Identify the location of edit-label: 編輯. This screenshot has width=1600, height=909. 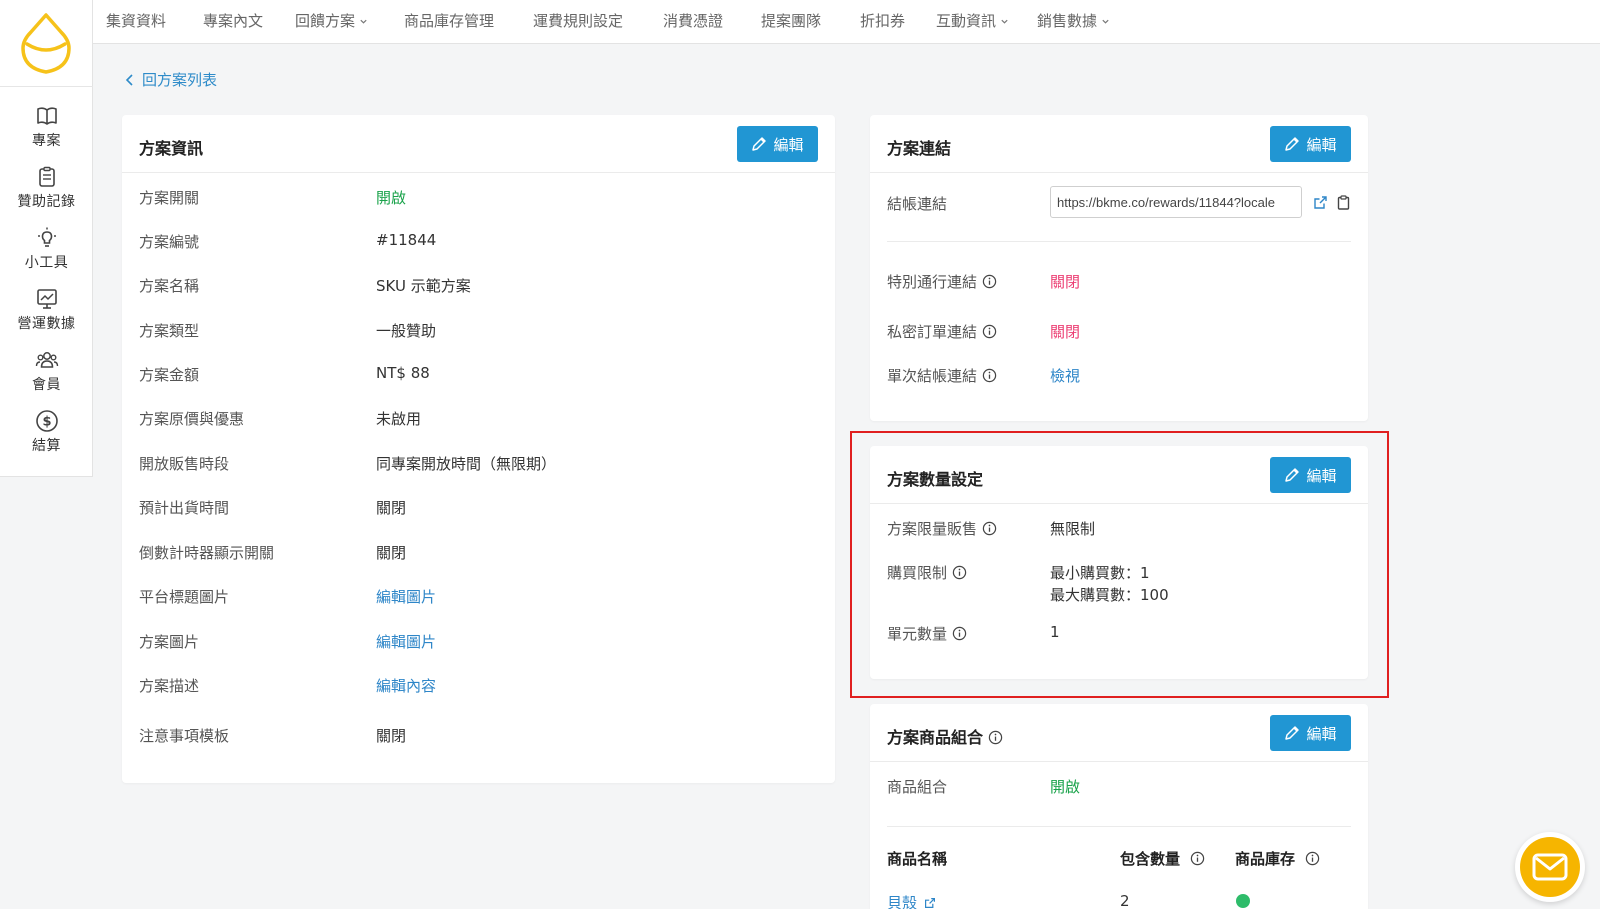
(1321, 144).